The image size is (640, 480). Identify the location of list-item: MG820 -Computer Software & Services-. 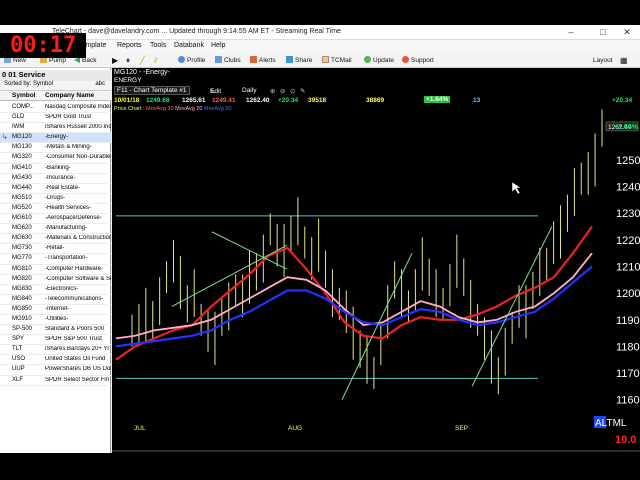
(55, 280).